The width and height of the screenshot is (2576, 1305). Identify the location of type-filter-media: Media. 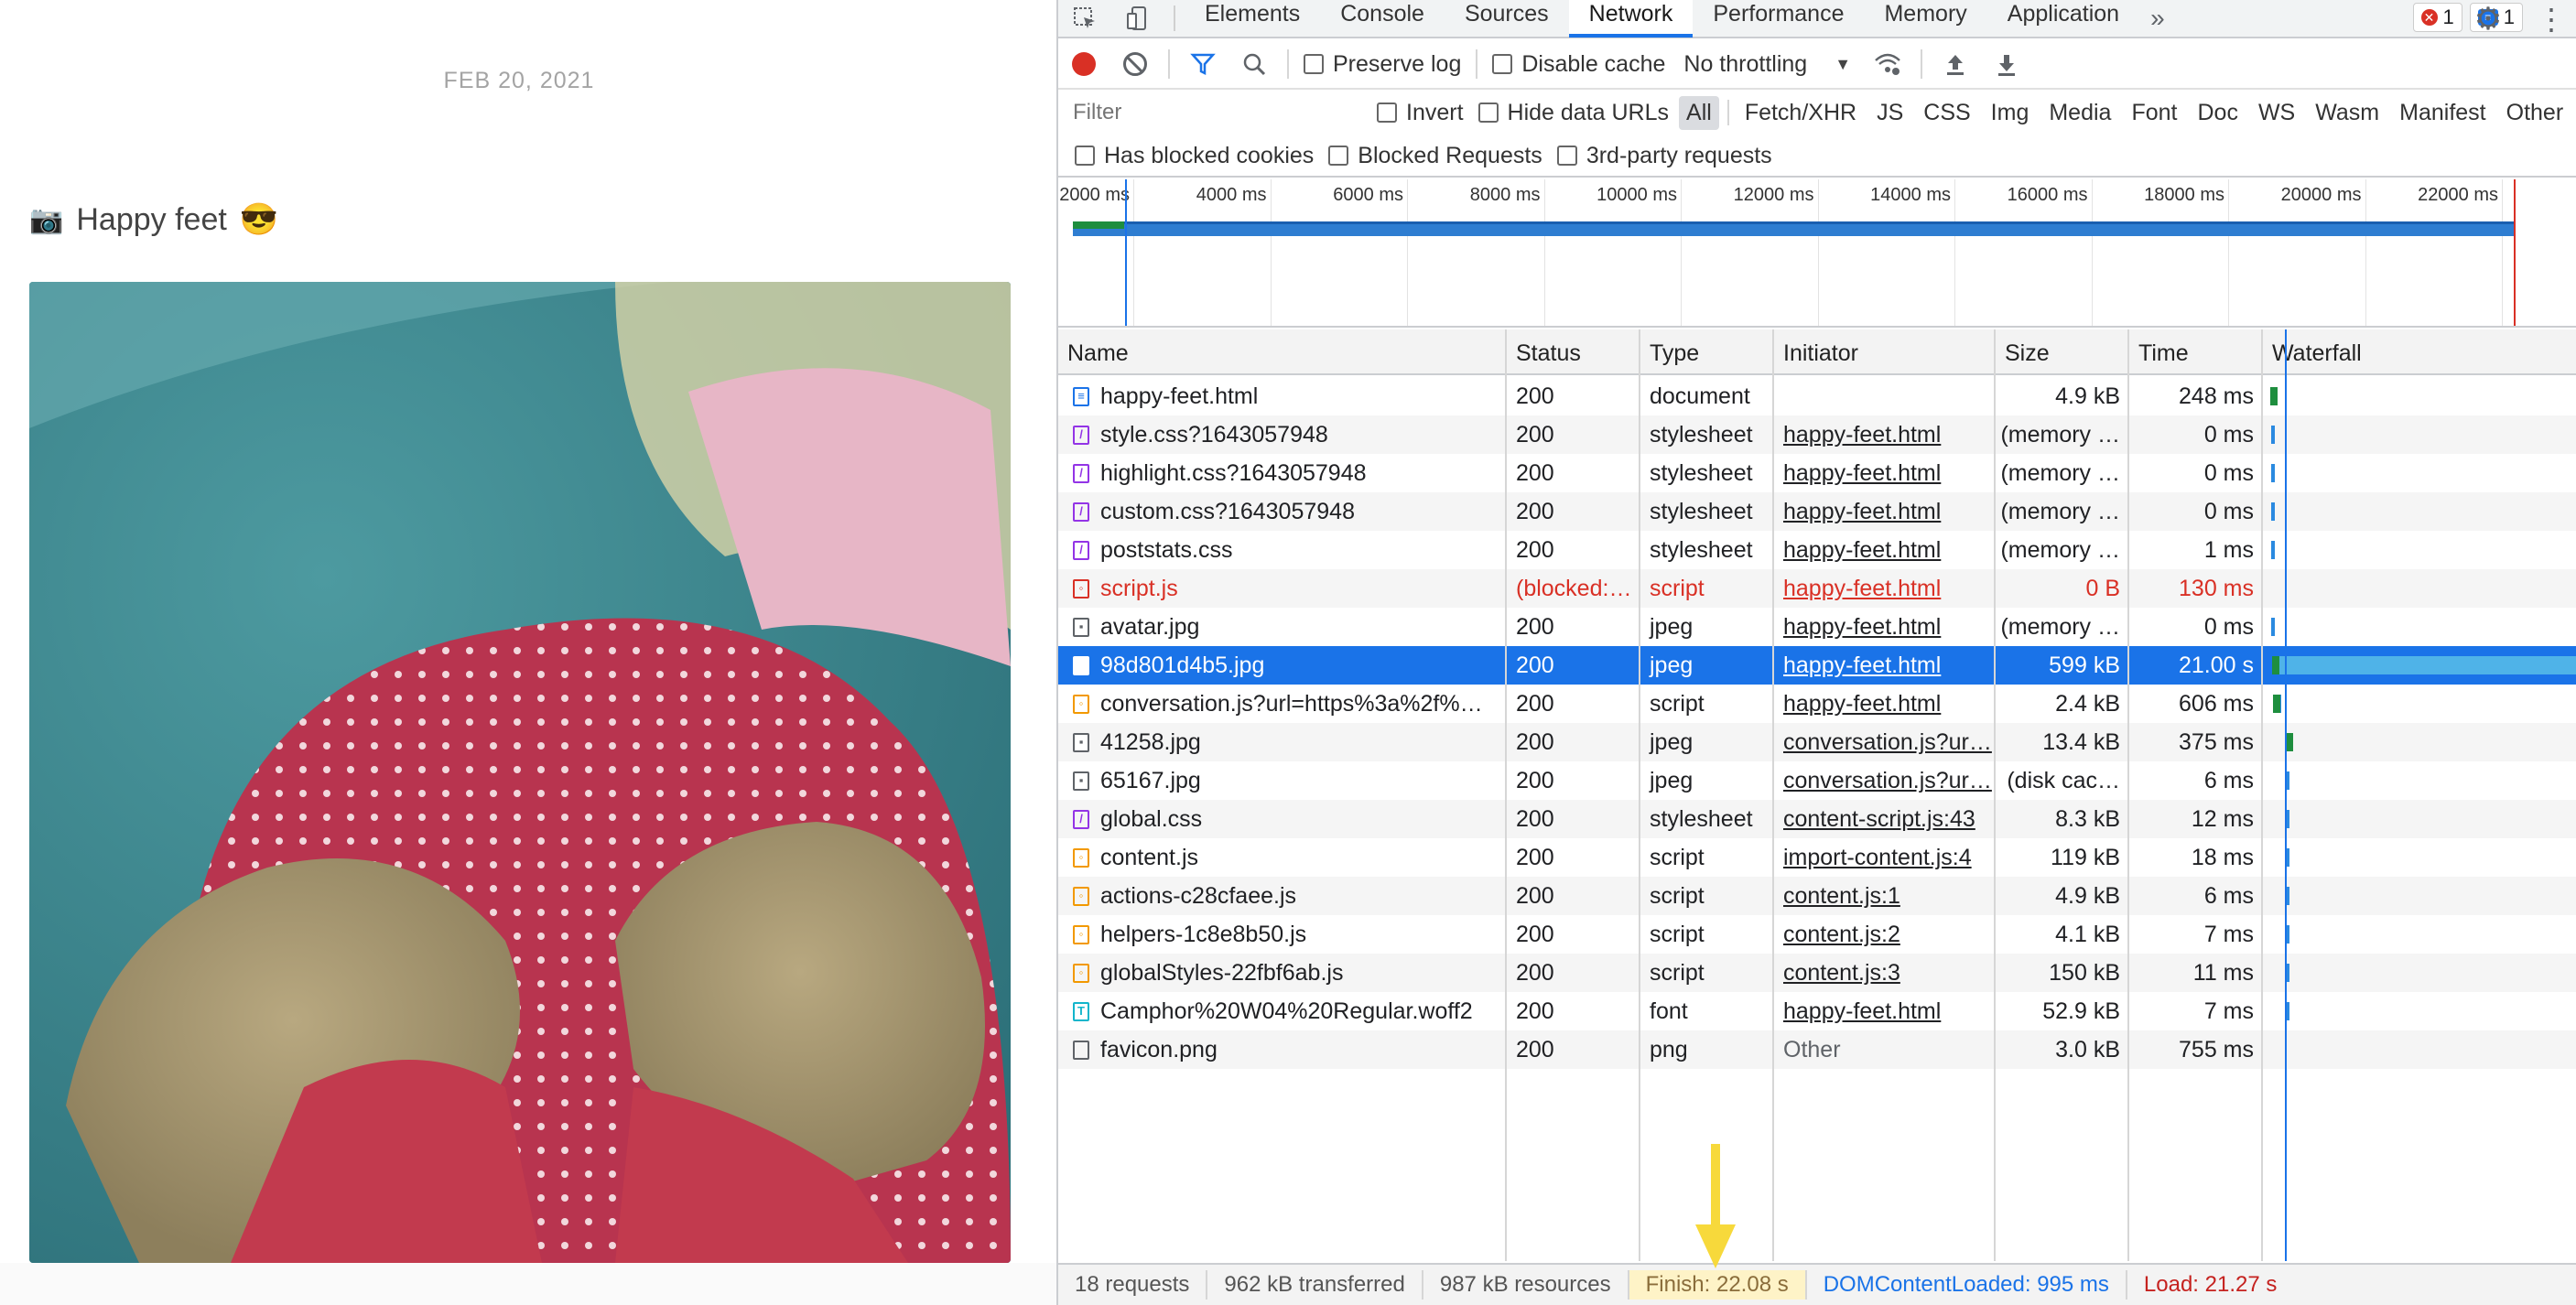
(2080, 113).